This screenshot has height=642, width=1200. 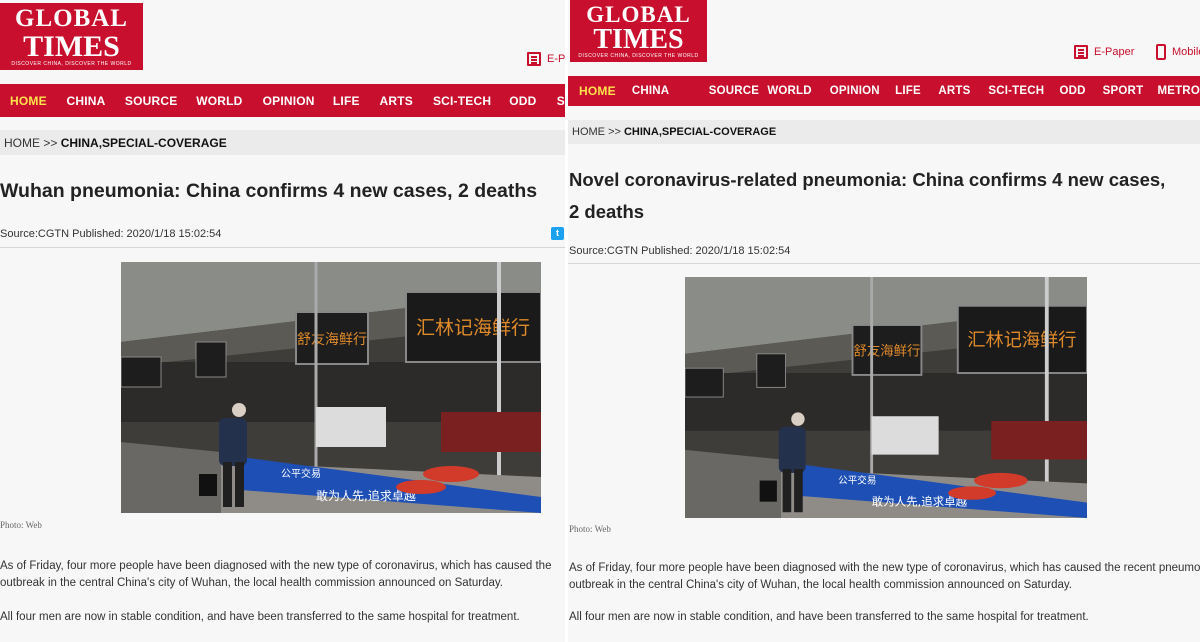 I want to click on epaper-link: E-Paper, so click(x=1104, y=52).